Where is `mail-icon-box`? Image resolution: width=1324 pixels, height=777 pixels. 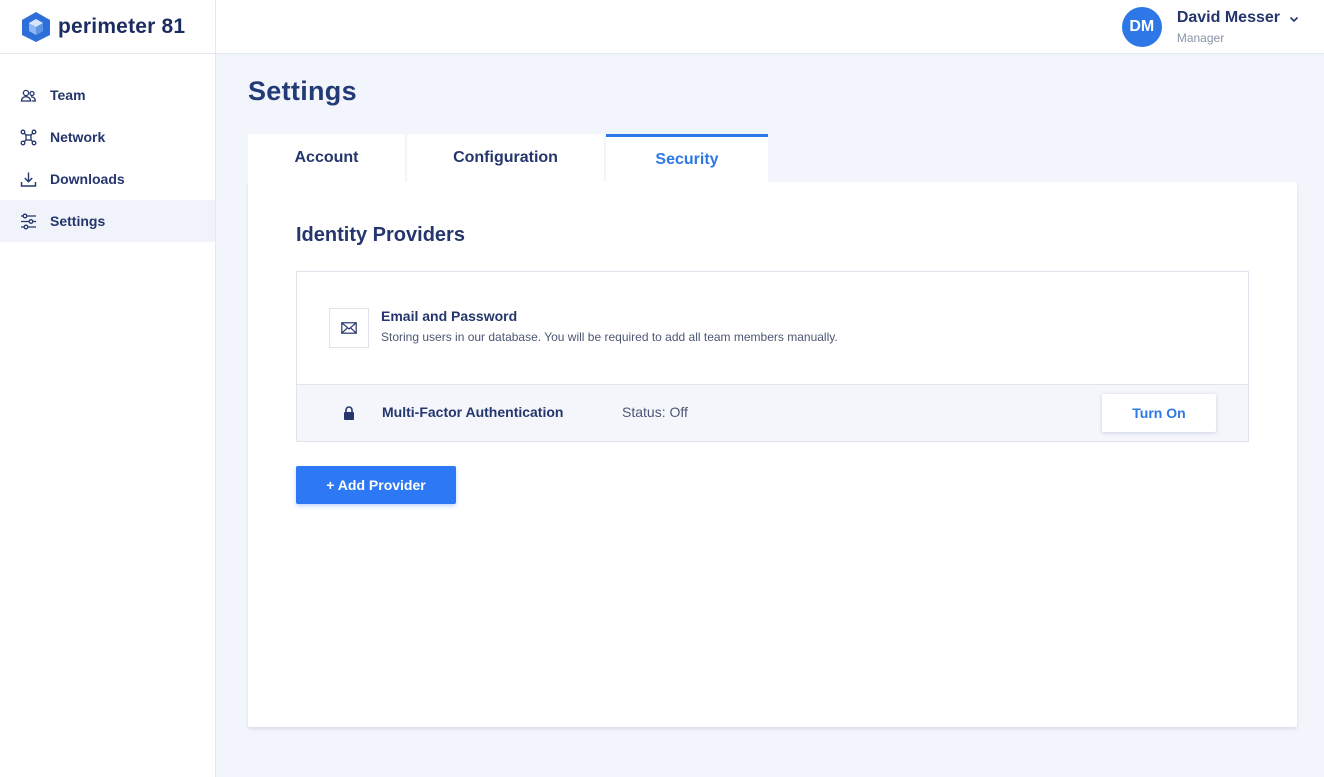 mail-icon-box is located at coordinates (349, 328).